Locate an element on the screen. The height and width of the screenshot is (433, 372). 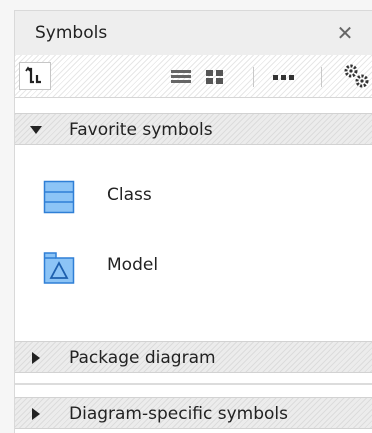
section-diagram-specific-symbols: Diagram-specific symbols is located at coordinates (193, 413).